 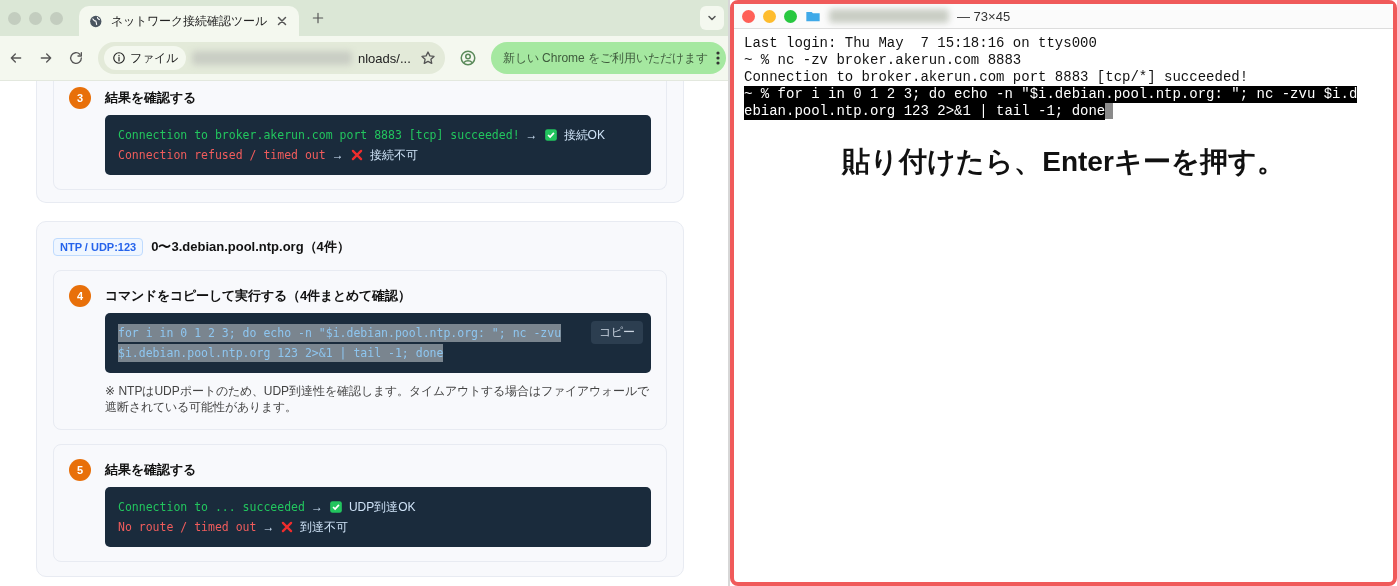 I want to click on section-title: 0〜3.debian.pool.ntp.org（4件）, so click(x=250, y=247).